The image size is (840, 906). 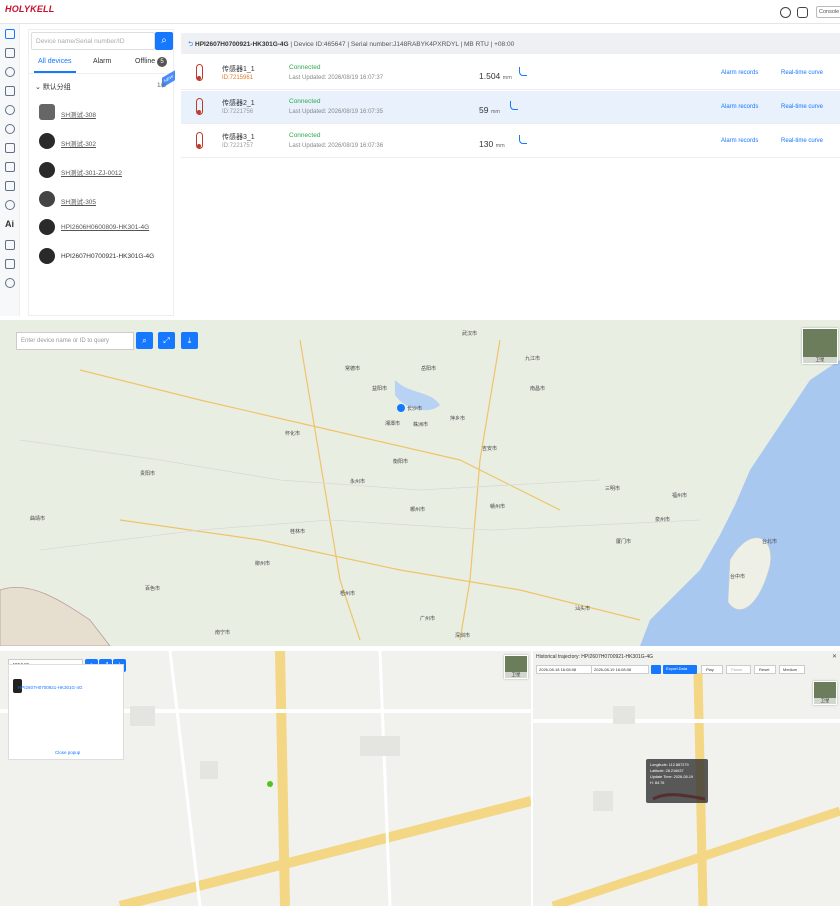 What do you see at coordinates (765, 669) in the screenshot?
I see `reset-button: Reset` at bounding box center [765, 669].